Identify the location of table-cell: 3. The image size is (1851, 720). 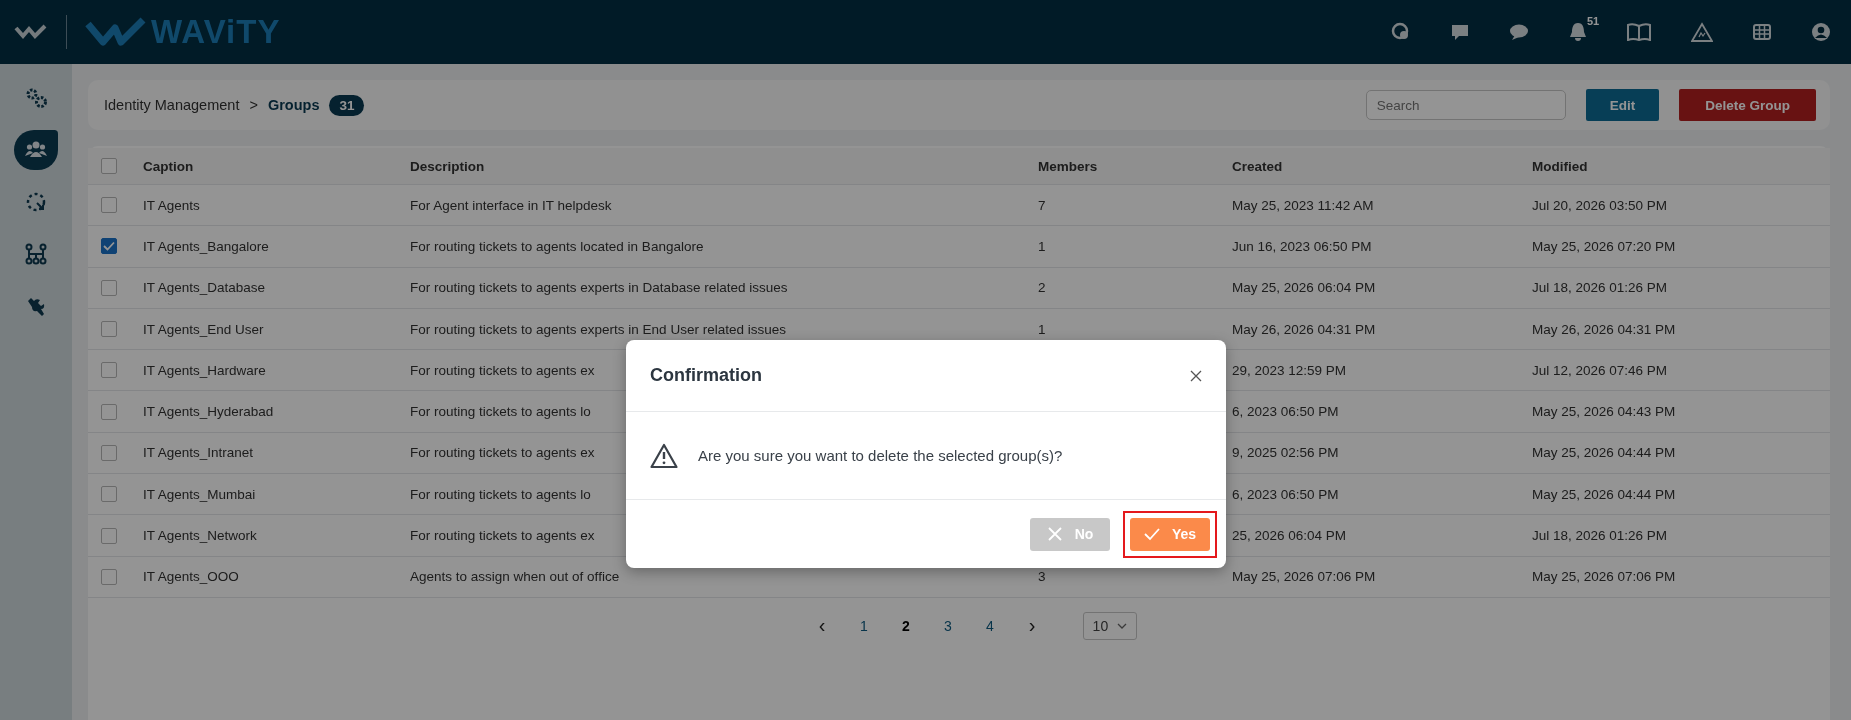
(1042, 577).